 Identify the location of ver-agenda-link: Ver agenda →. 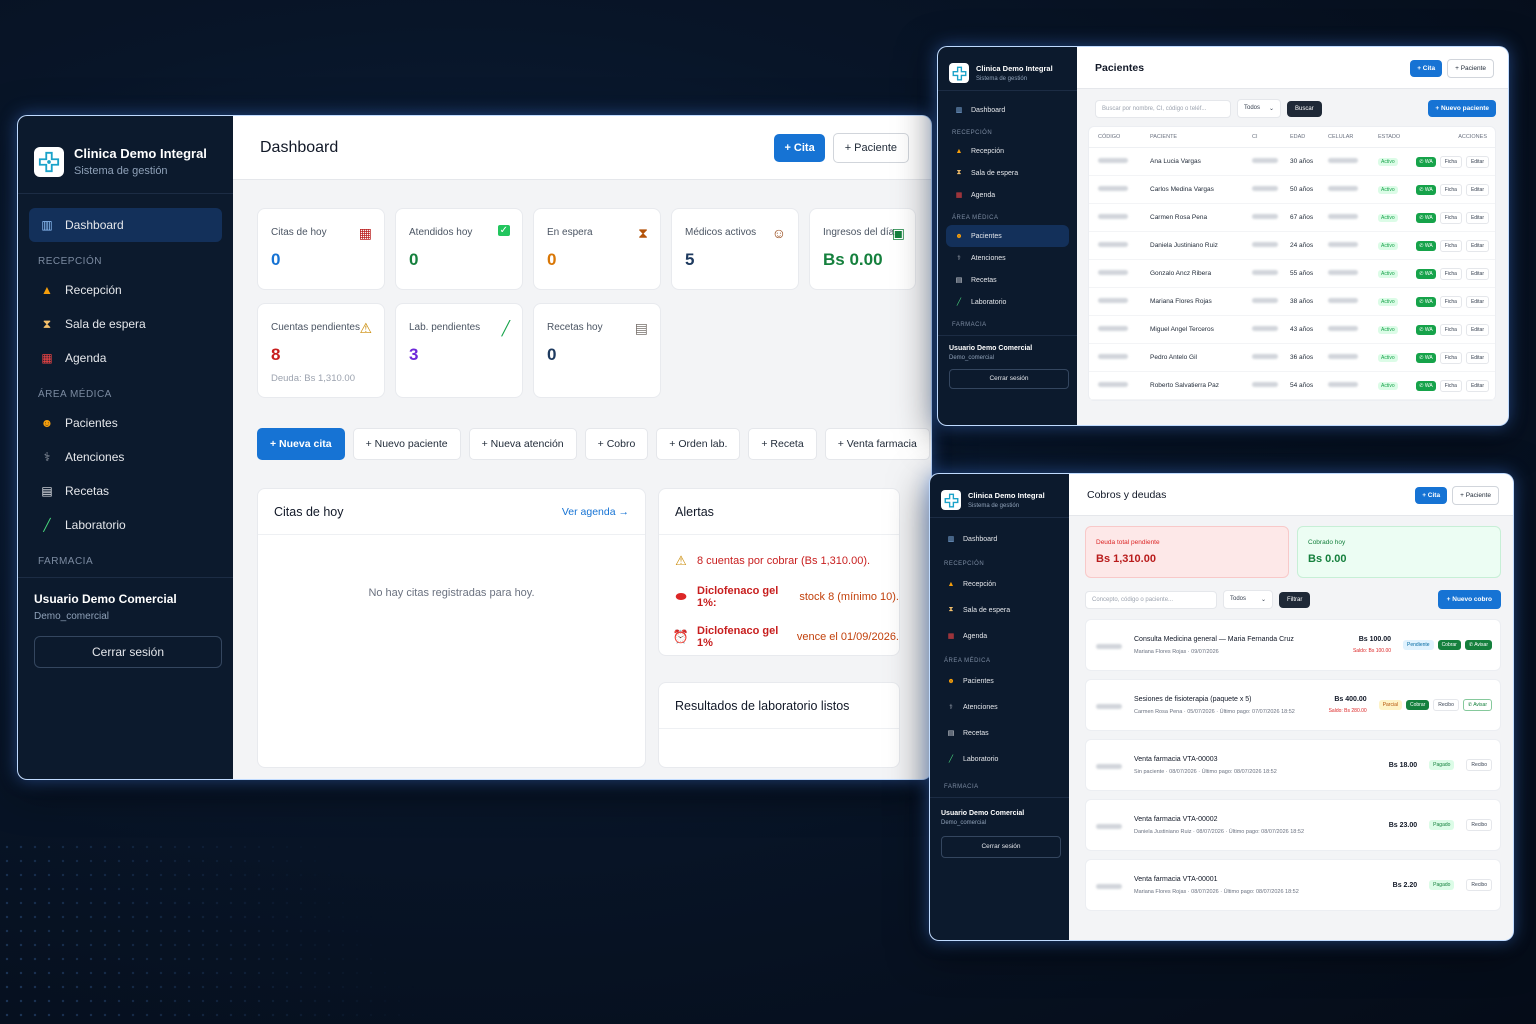
(595, 512).